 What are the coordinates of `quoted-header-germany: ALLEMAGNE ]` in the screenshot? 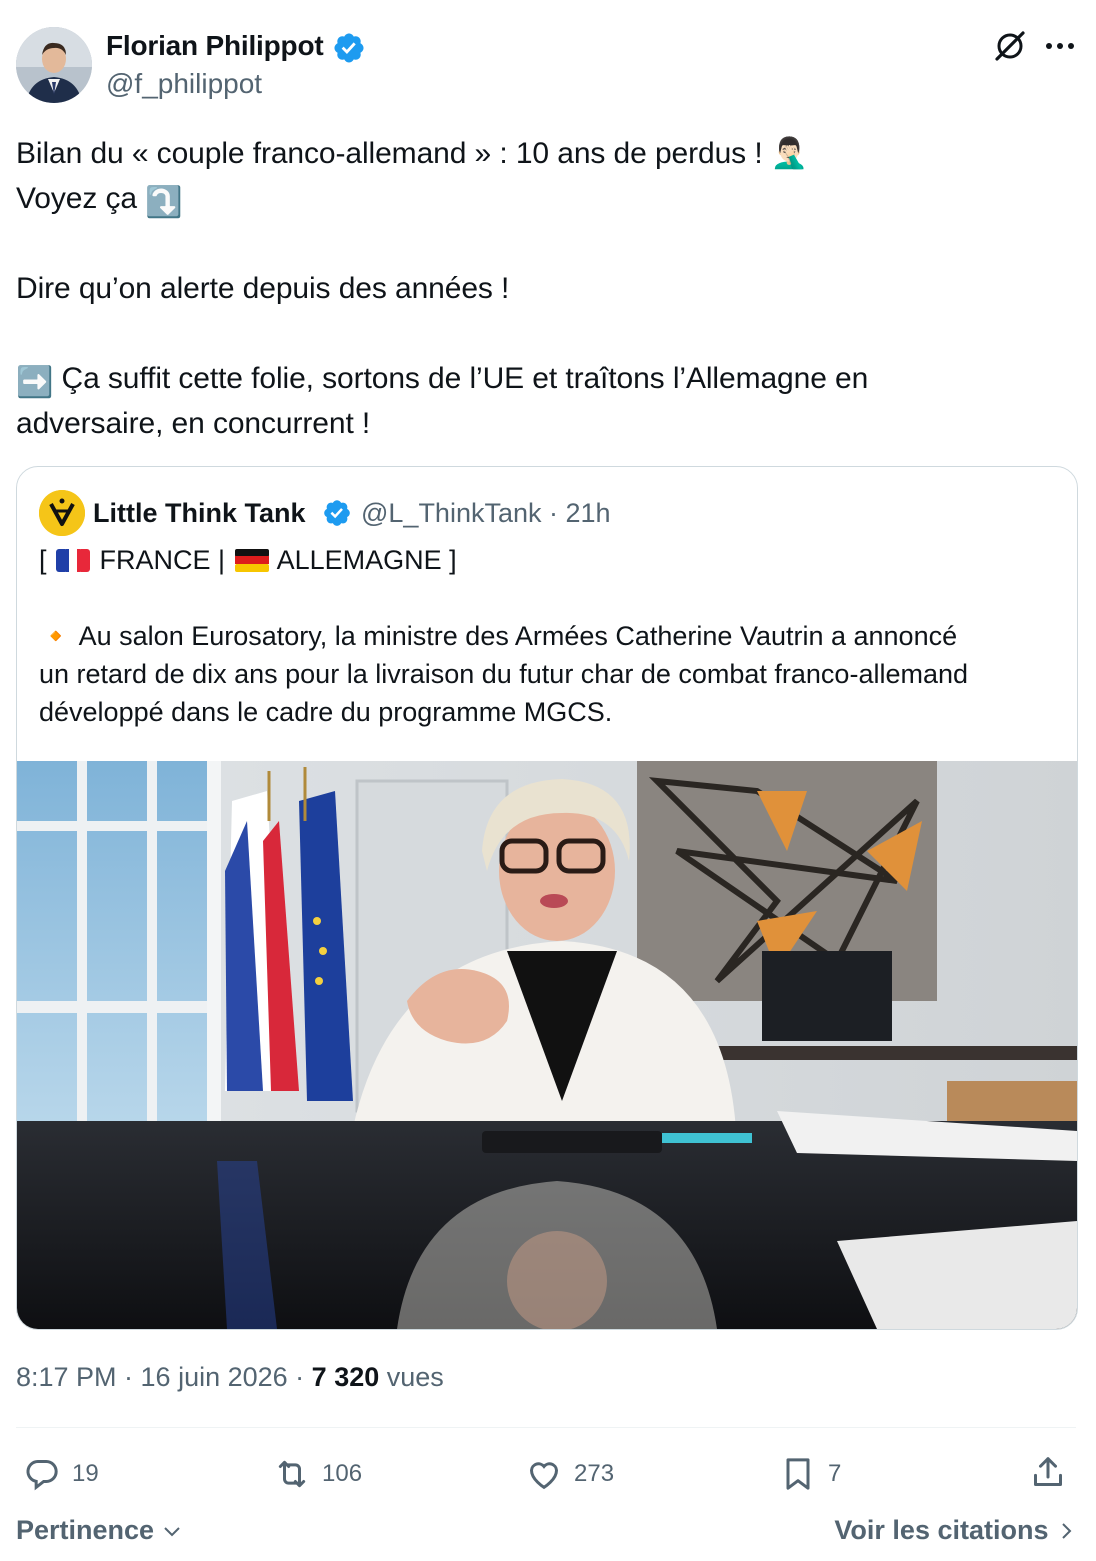 It's located at (366, 560).